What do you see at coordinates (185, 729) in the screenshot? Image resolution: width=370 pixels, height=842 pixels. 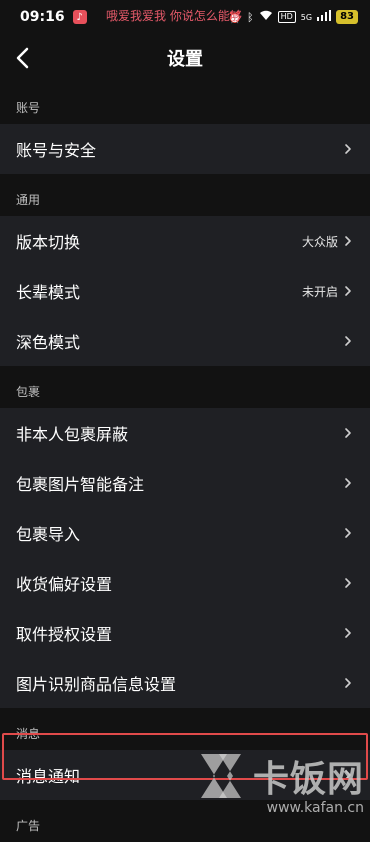 I see `section-label: 消息` at bounding box center [185, 729].